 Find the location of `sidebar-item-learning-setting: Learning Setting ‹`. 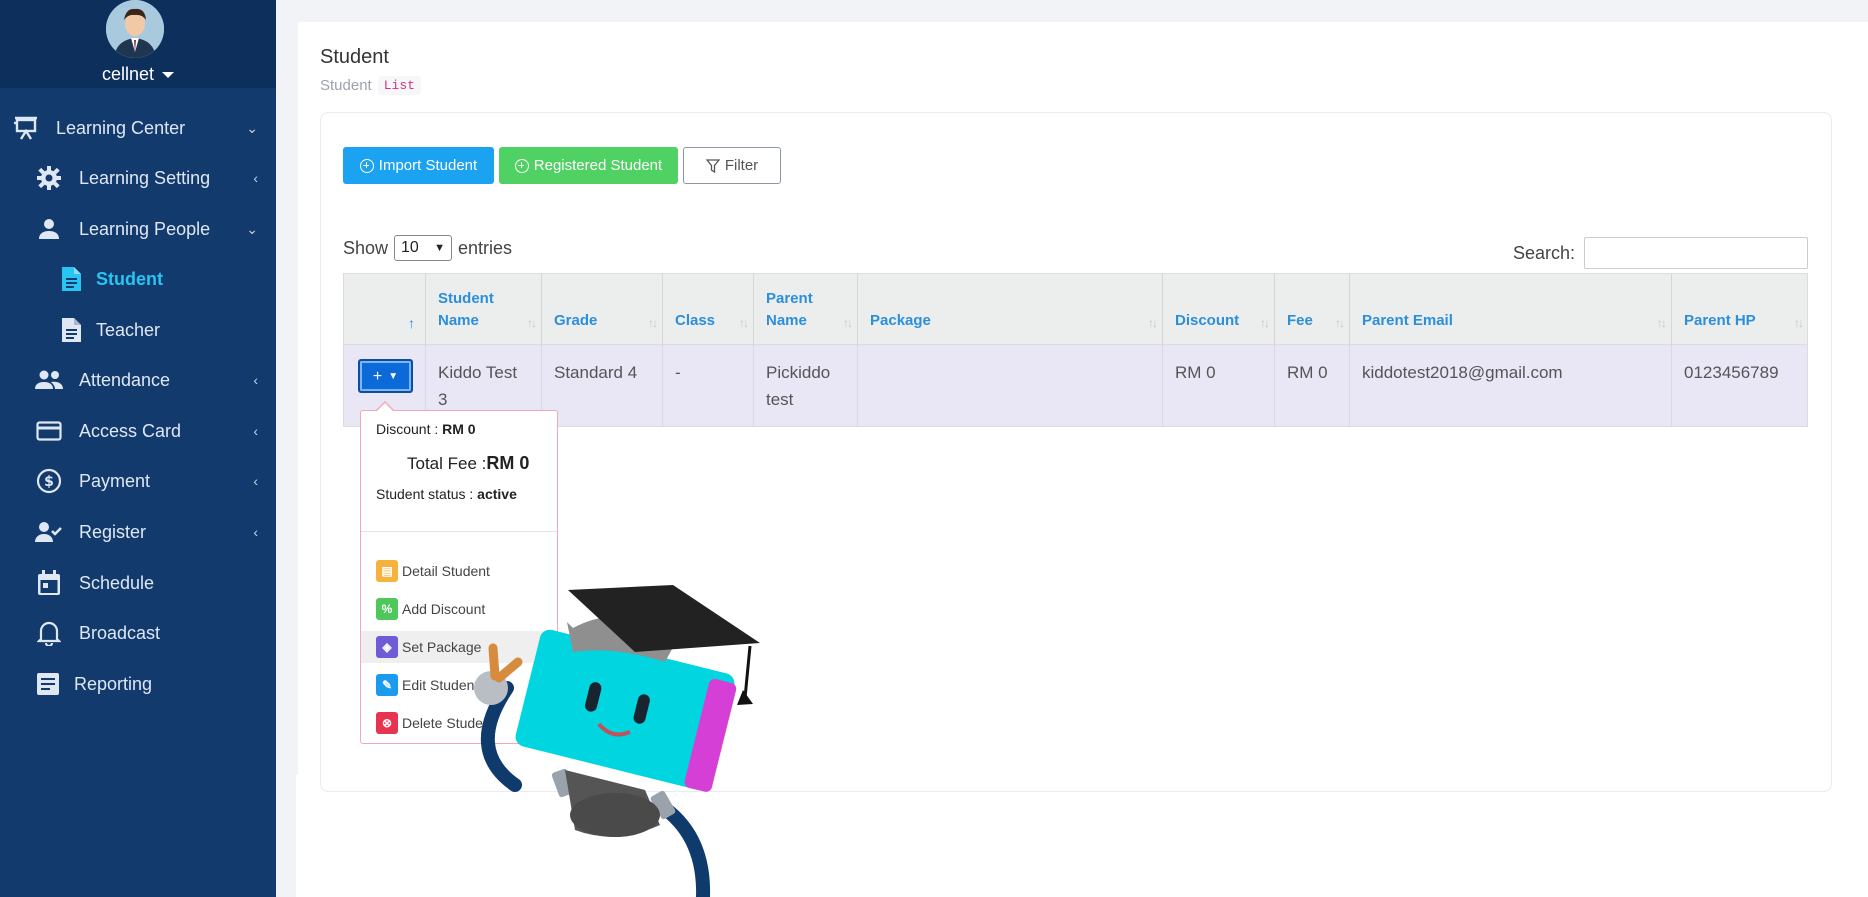

sidebar-item-learning-setting: Learning Setting ‹ is located at coordinates (138, 178).